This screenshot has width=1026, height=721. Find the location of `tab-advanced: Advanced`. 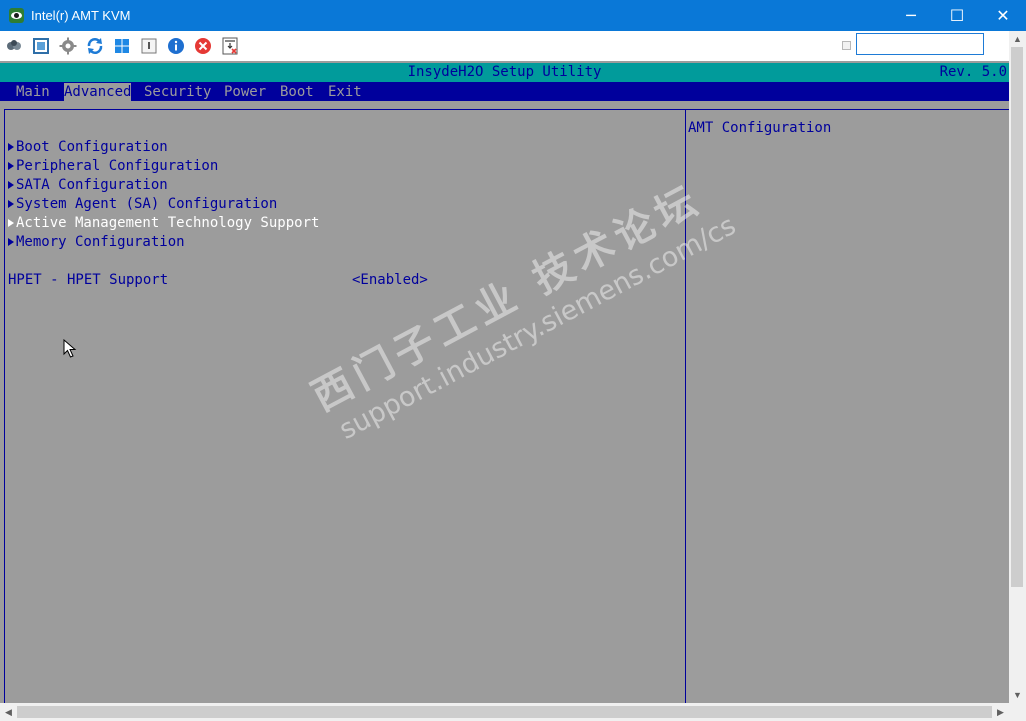

tab-advanced: Advanced is located at coordinates (98, 92).